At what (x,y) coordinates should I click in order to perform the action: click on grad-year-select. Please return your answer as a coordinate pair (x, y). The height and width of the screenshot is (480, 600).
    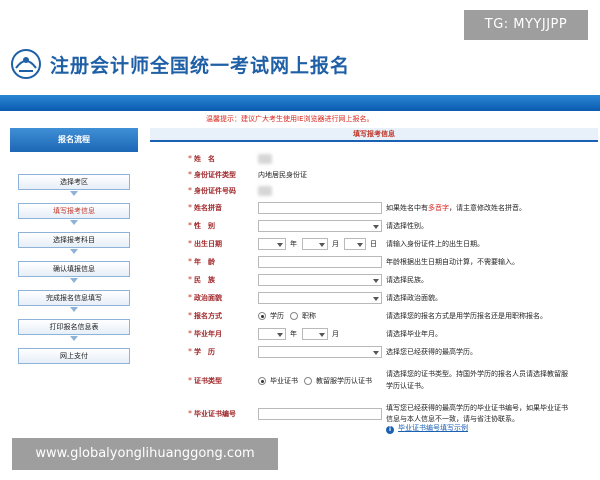
    Looking at the image, I should click on (272, 334).